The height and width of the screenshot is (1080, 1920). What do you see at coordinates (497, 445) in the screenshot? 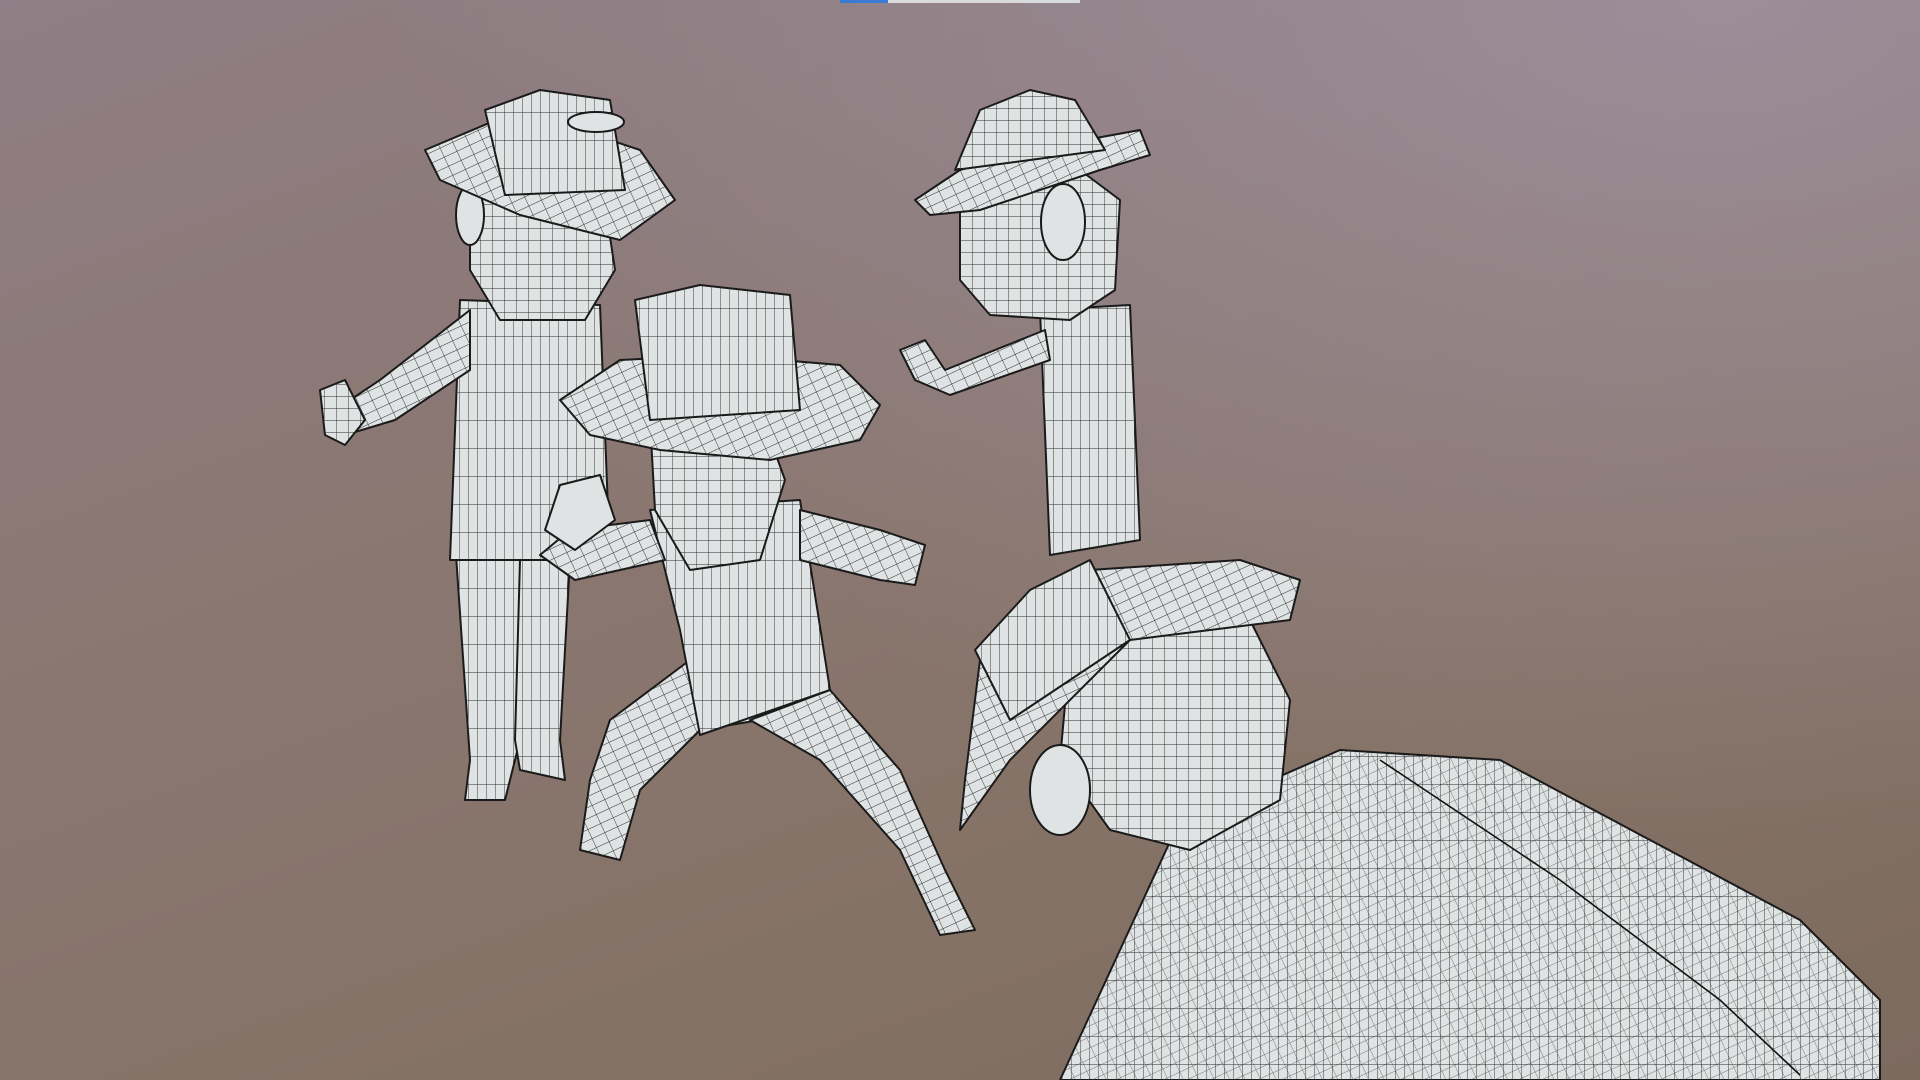
I see `character-left` at bounding box center [497, 445].